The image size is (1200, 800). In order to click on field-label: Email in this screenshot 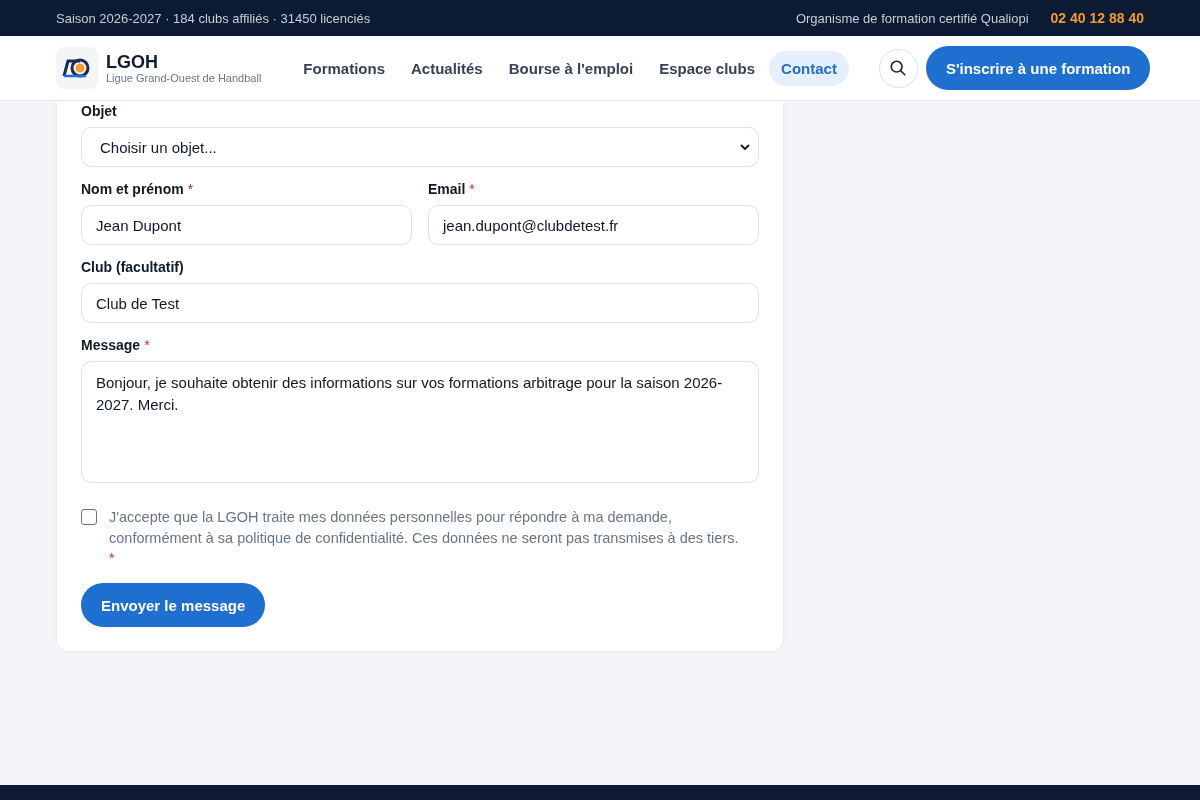, I will do `click(447, 189)`.